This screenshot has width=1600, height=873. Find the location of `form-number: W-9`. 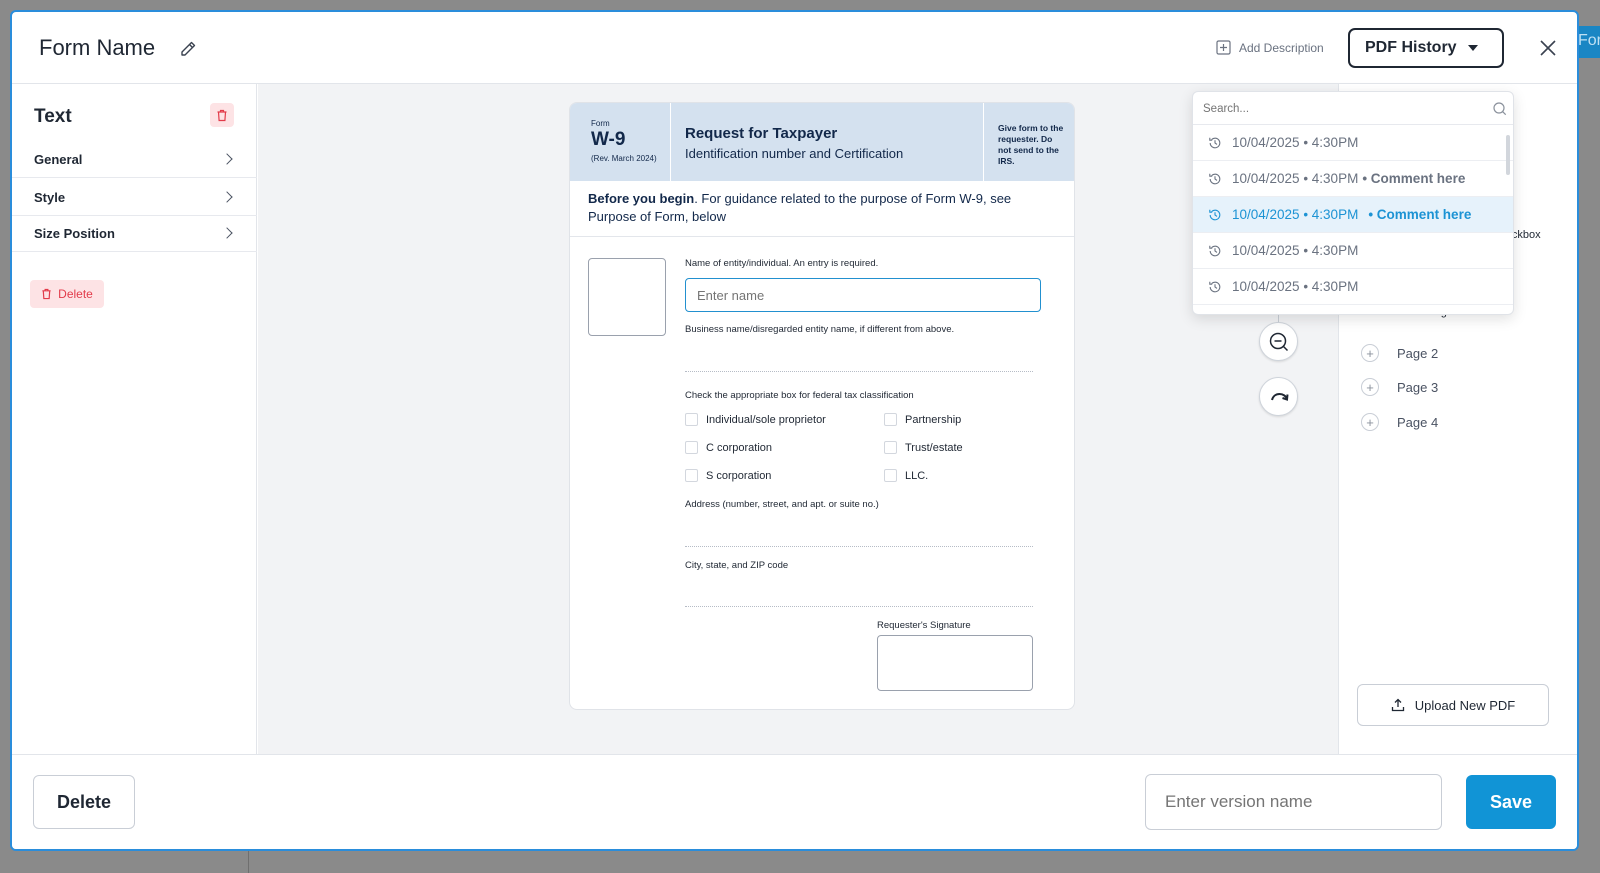

form-number: W-9 is located at coordinates (608, 139).